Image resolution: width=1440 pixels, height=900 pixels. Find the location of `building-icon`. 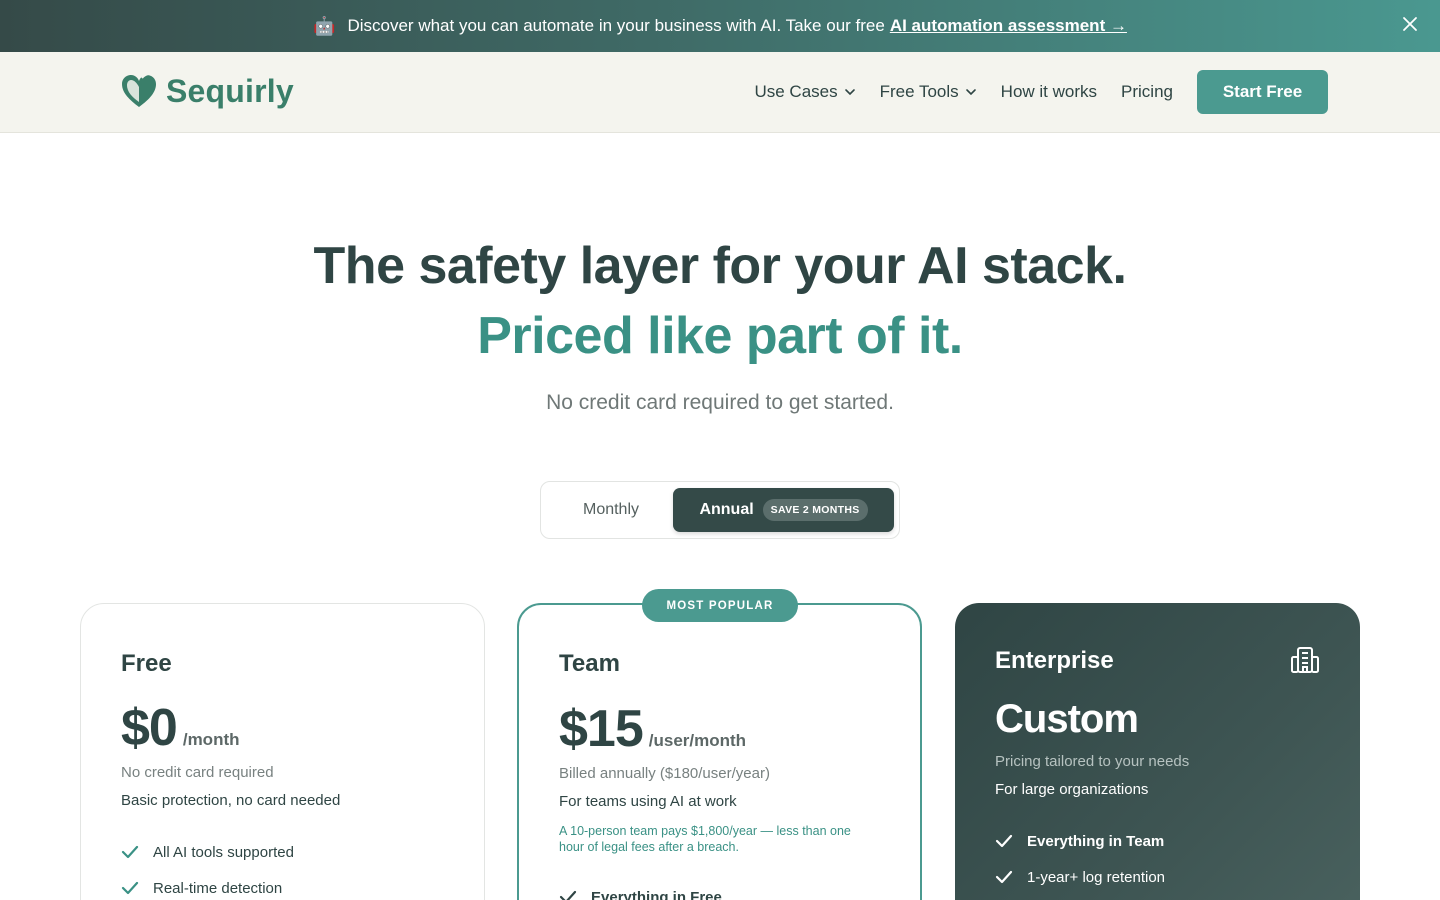

building-icon is located at coordinates (1305, 660).